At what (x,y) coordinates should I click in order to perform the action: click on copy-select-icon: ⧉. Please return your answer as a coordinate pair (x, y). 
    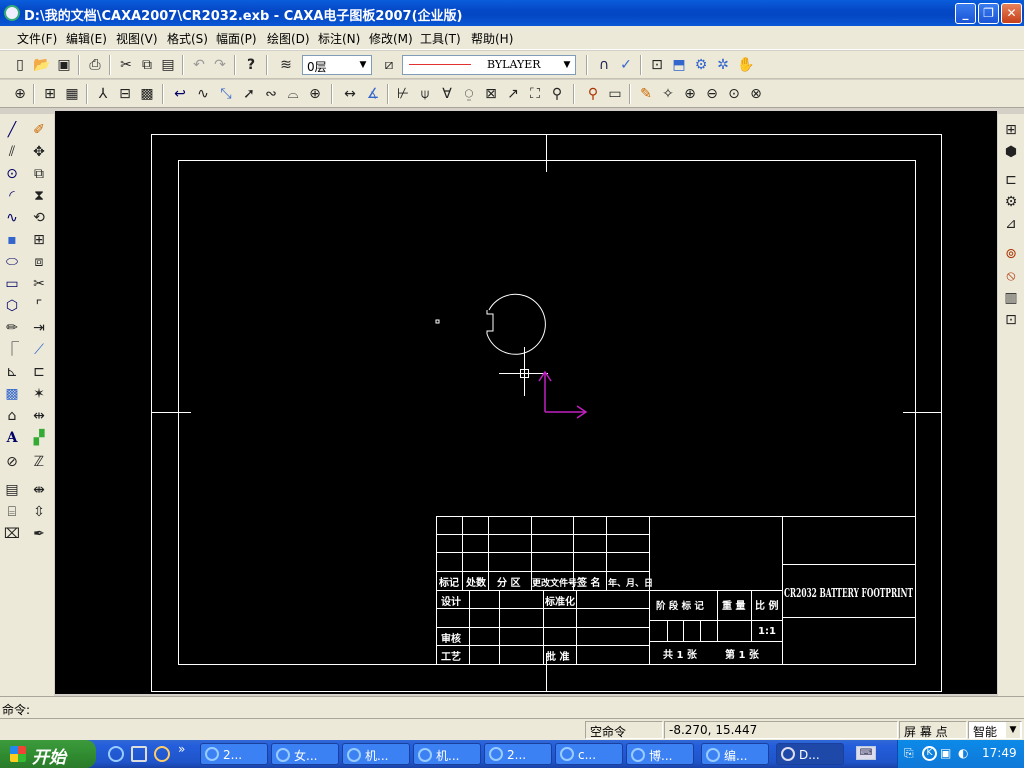
    Looking at the image, I should click on (39, 174).